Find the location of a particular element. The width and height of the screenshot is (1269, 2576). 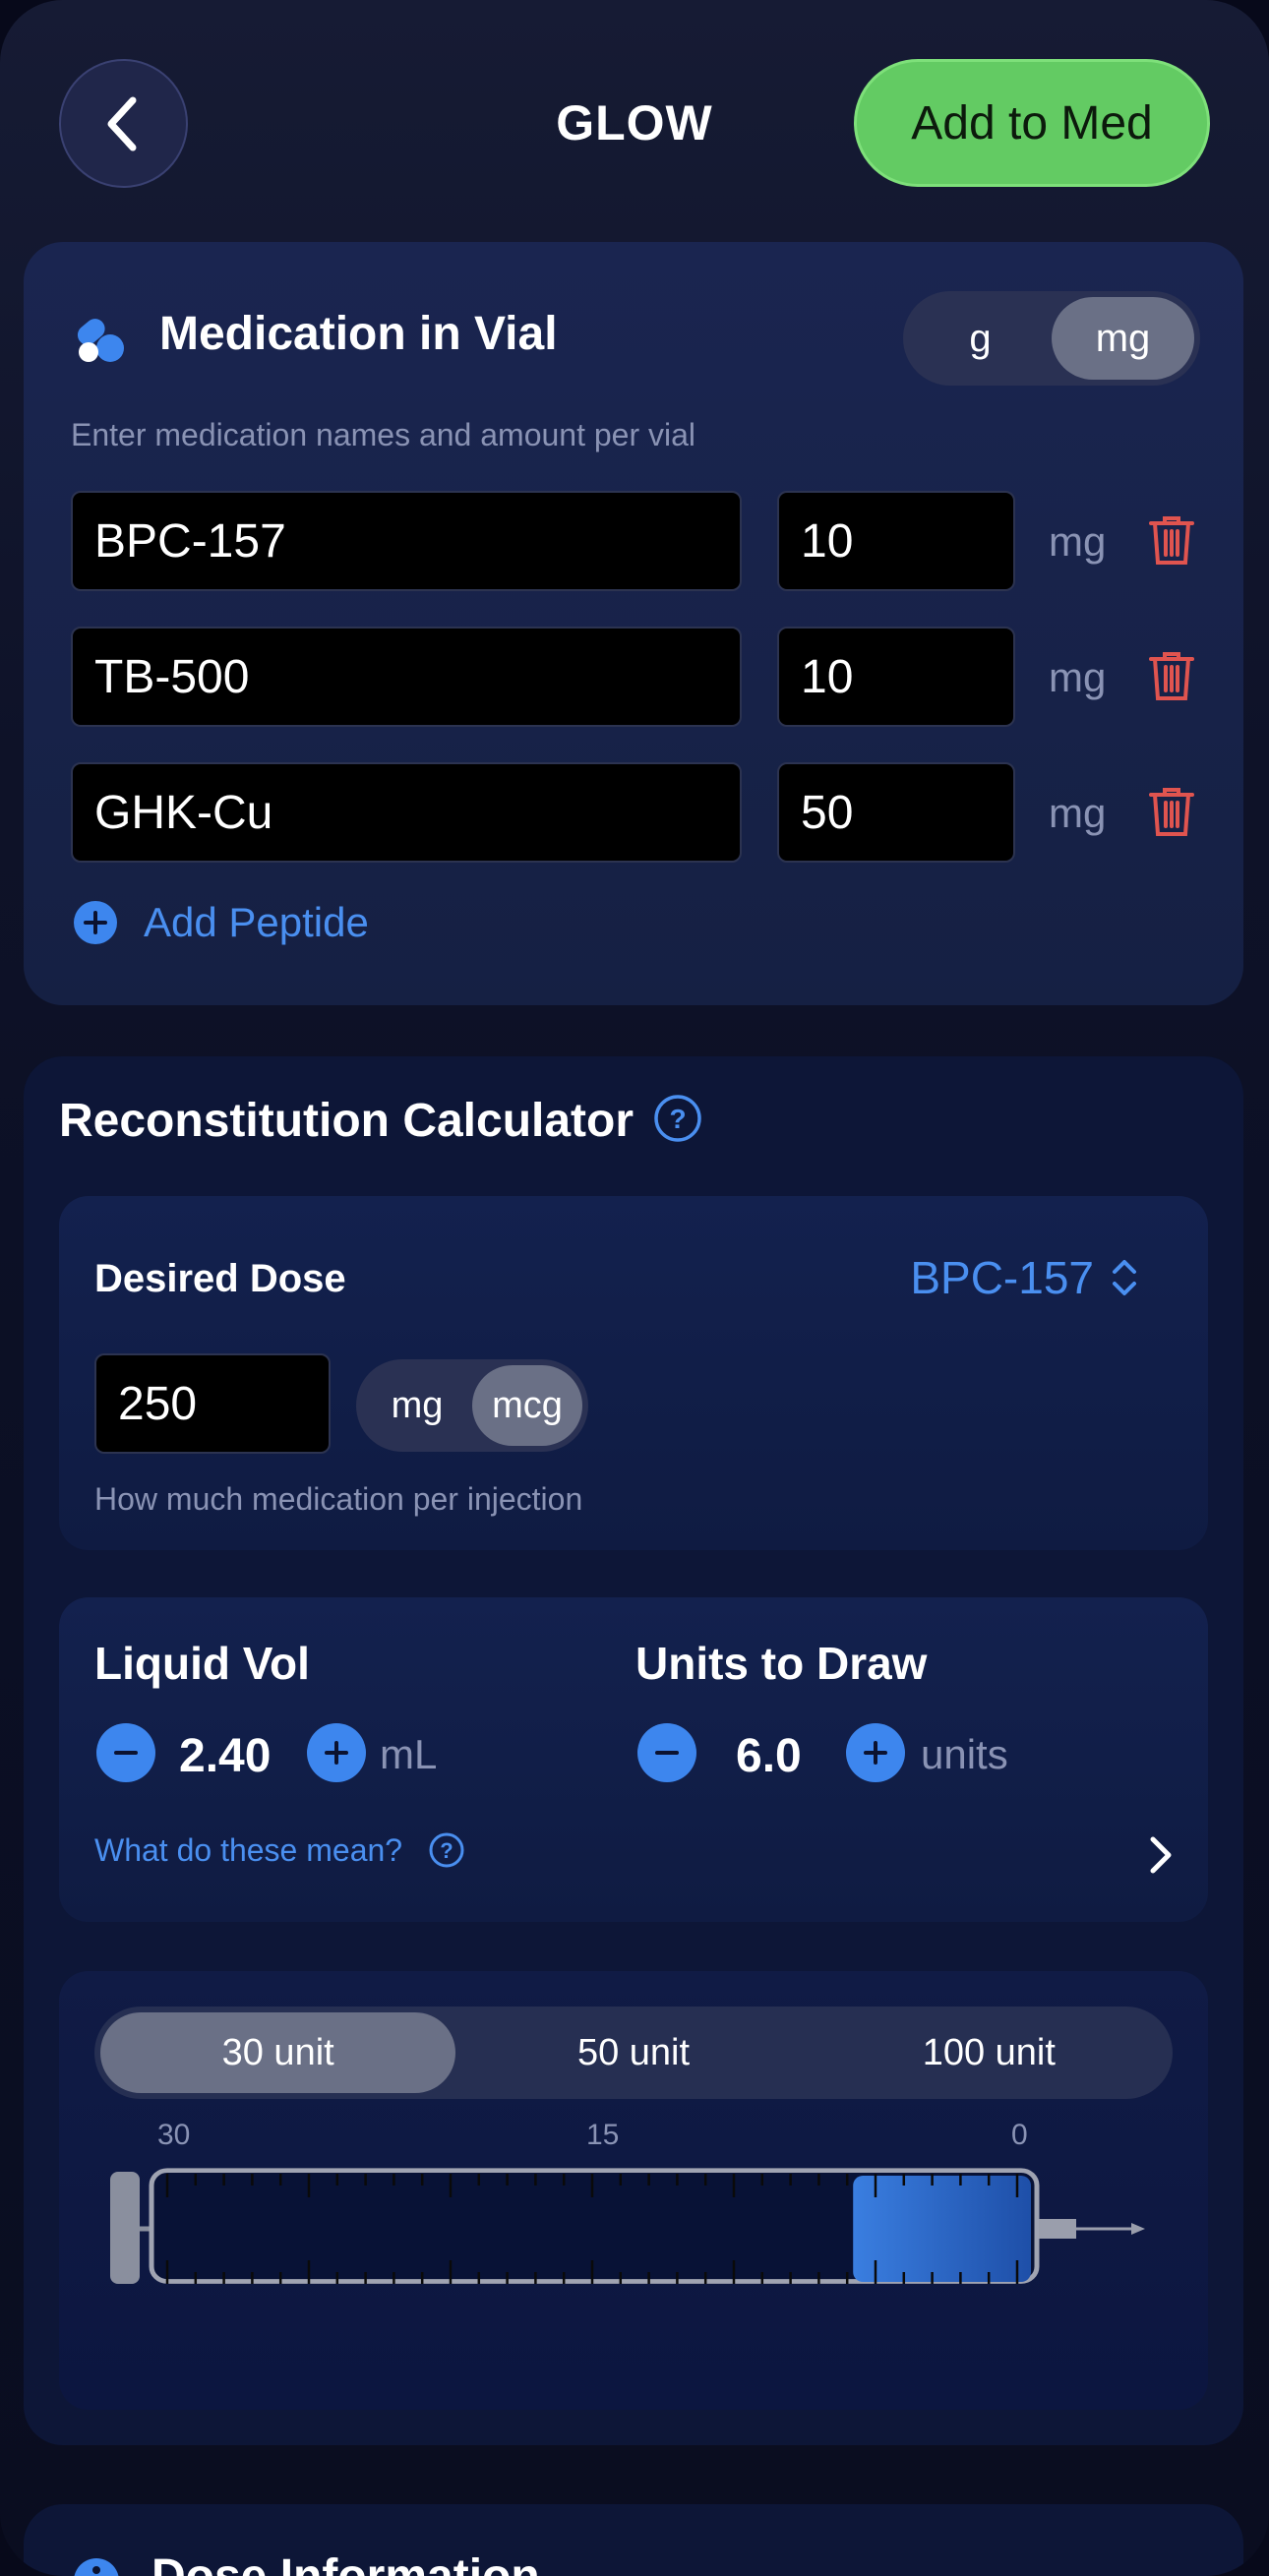

medication-title: Medication in Vial is located at coordinates (358, 334).